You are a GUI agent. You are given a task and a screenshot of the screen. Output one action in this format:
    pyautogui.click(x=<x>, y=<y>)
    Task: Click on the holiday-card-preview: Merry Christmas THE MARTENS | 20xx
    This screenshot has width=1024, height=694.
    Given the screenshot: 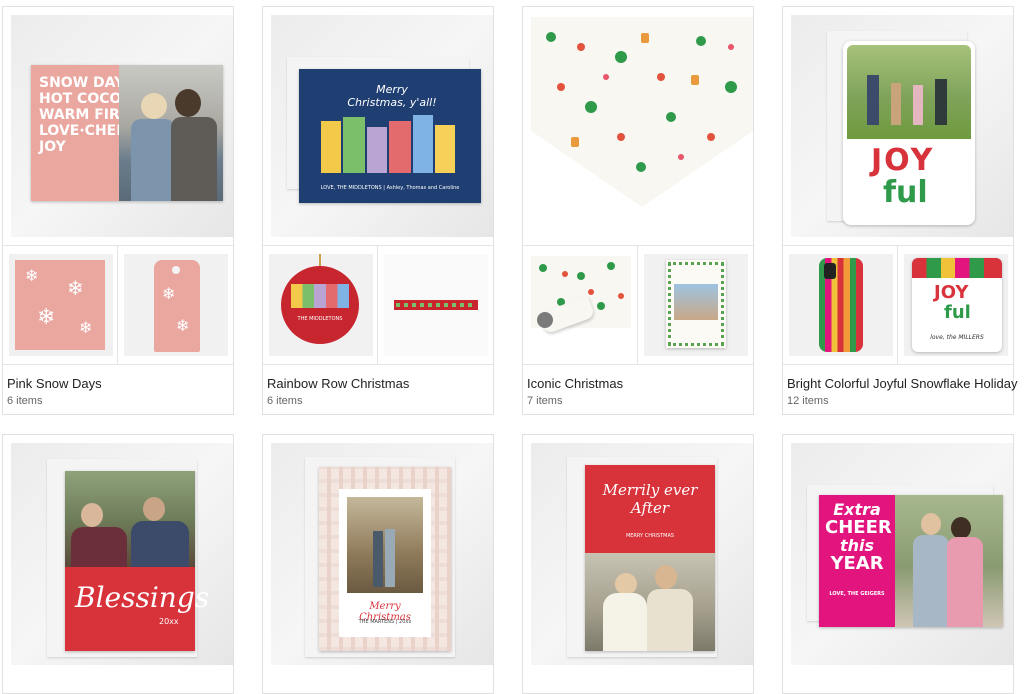 What is the action you would take?
    pyautogui.click(x=385, y=559)
    